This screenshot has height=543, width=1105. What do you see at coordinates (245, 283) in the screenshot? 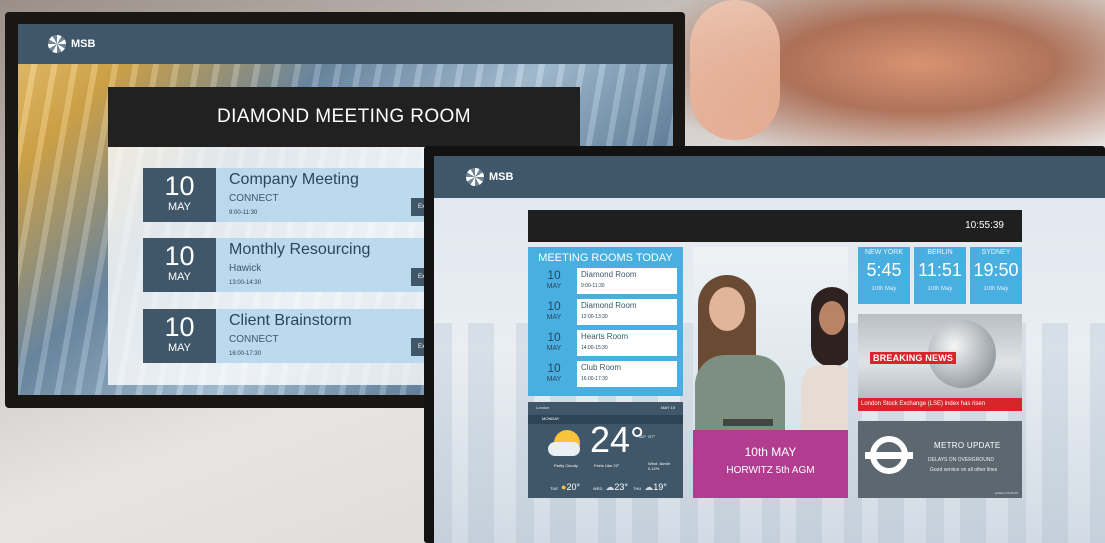
I see `event-time: 13:00-14:30` at bounding box center [245, 283].